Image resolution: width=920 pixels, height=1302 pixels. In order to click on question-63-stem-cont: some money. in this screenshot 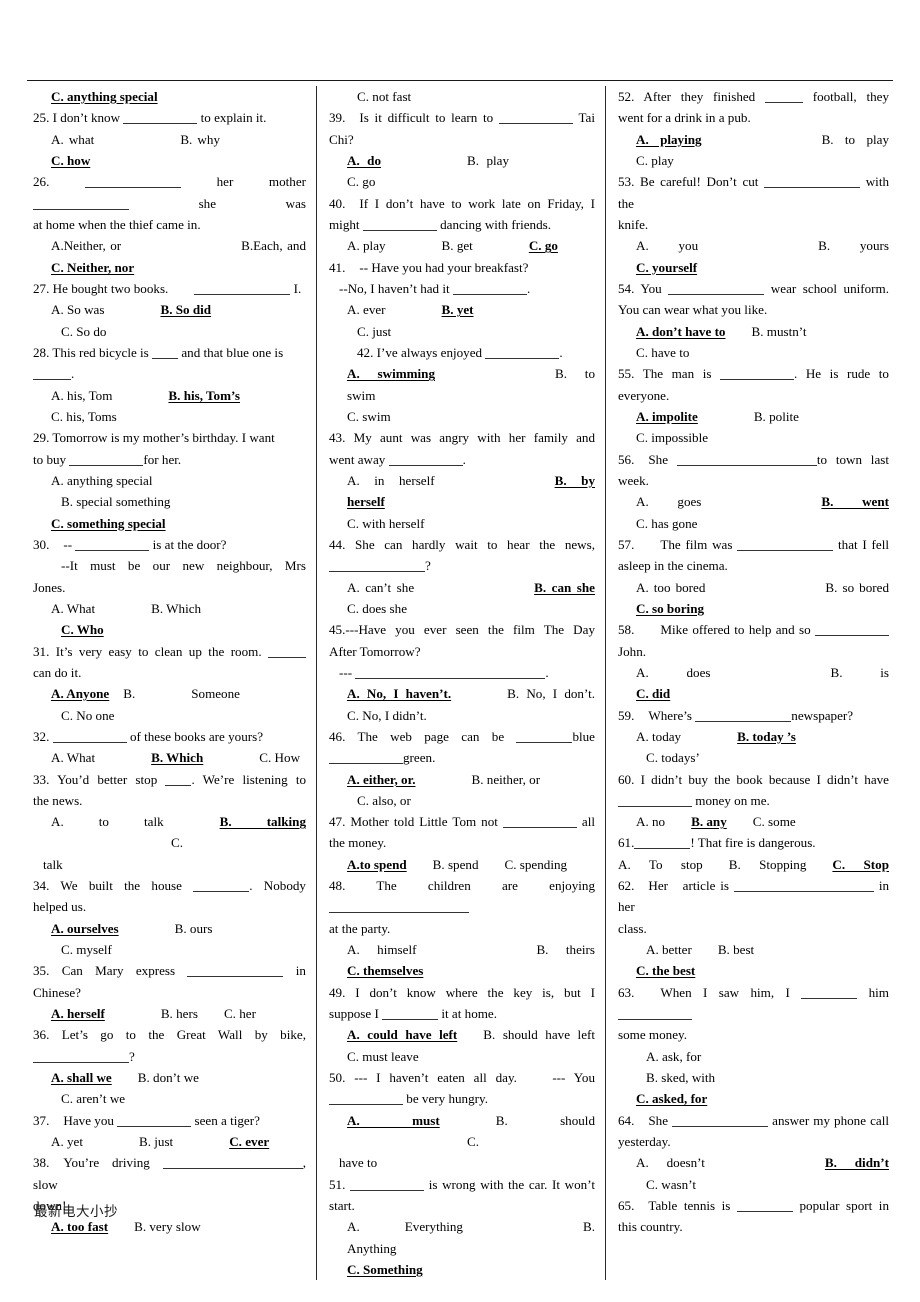, I will do `click(652, 1035)`.